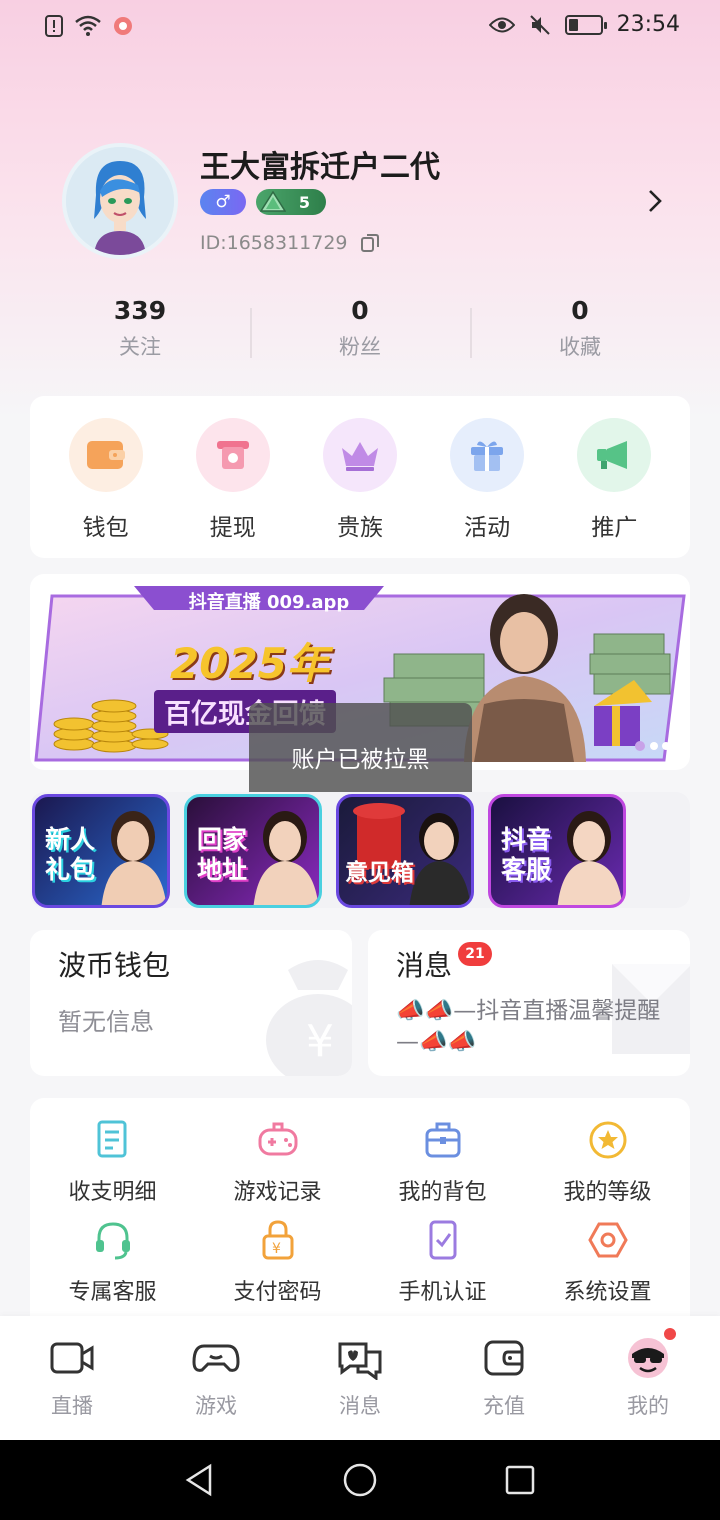  I want to click on promo-tiles-row: 新人 礼包 回家 地址 意见箱 抖音 客服, so click(360, 850).